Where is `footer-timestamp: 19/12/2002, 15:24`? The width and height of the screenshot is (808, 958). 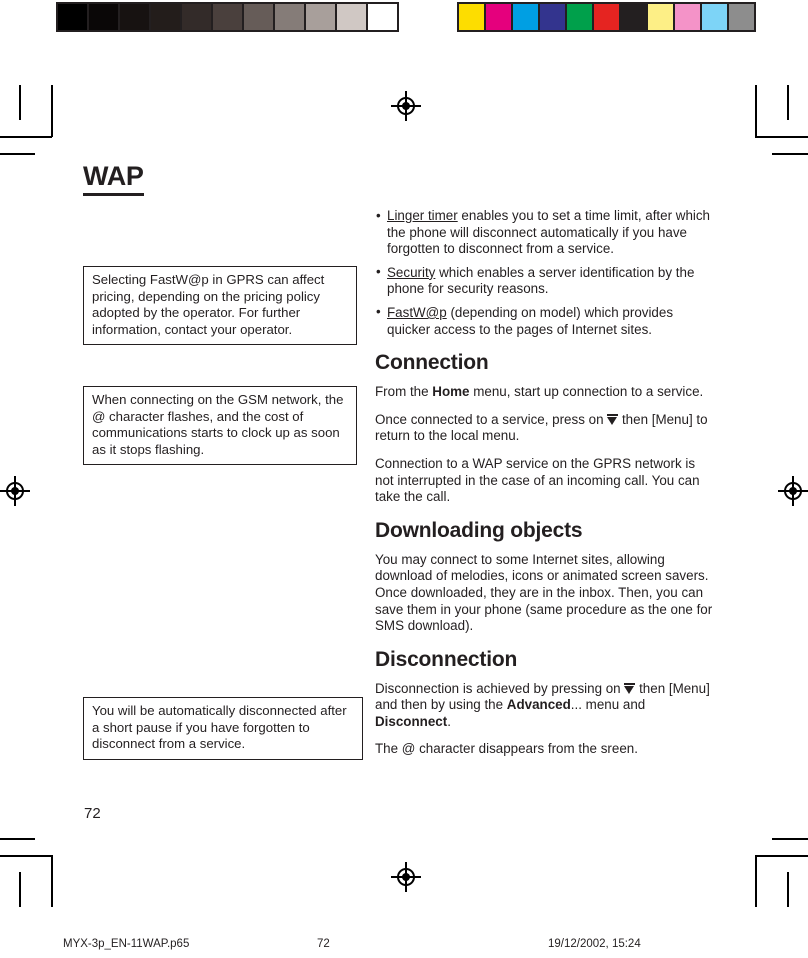 footer-timestamp: 19/12/2002, 15:24 is located at coordinates (594, 944).